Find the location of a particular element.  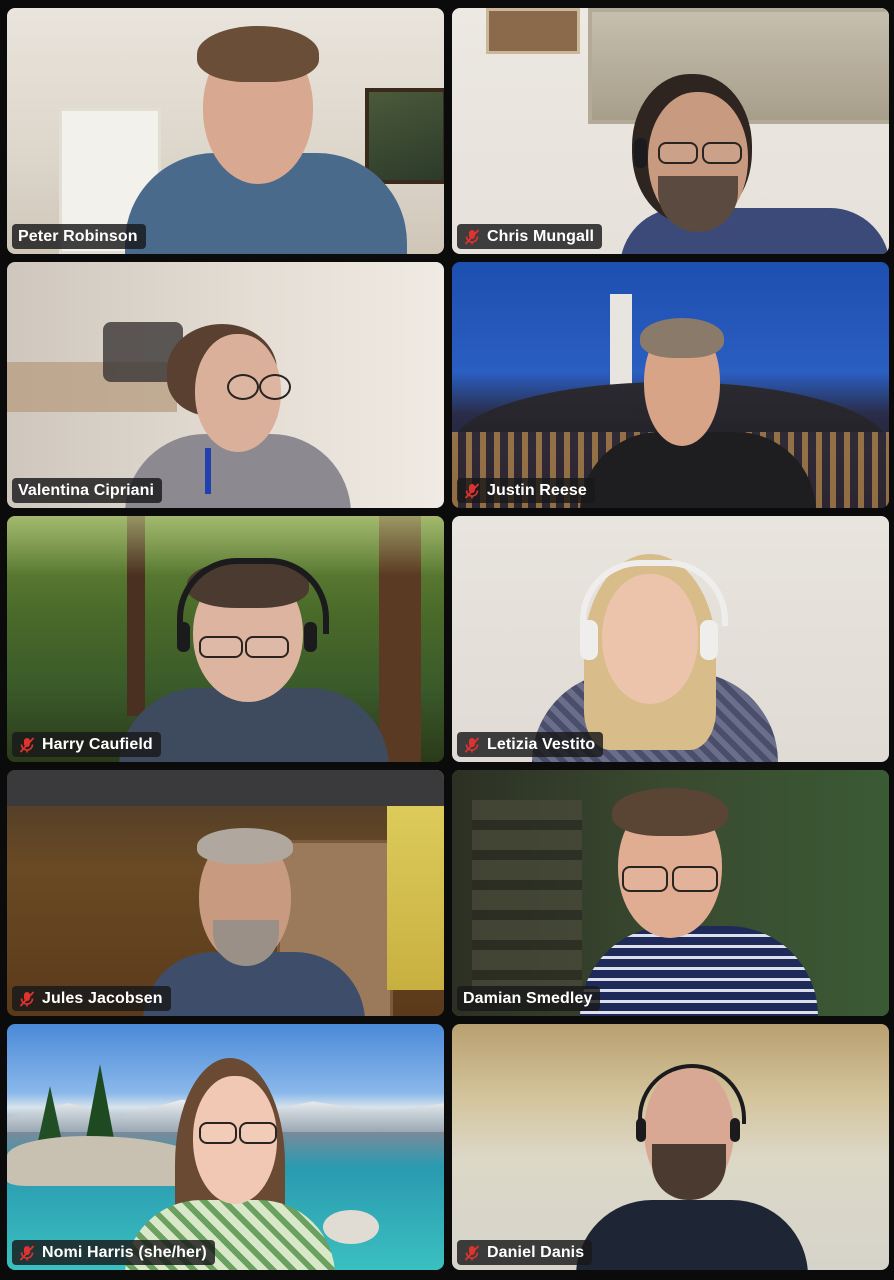

participant-name: Daniel Danis is located at coordinates (536, 1252).